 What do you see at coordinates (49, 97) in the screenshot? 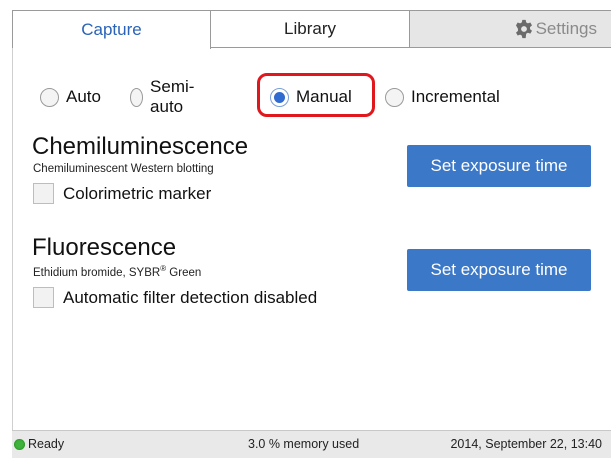
I see `radio-auto-indicator` at bounding box center [49, 97].